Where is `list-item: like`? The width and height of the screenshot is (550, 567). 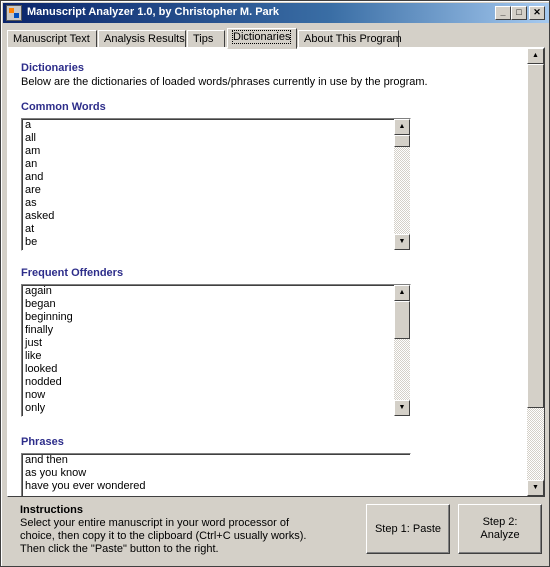 list-item: like is located at coordinates (216, 356).